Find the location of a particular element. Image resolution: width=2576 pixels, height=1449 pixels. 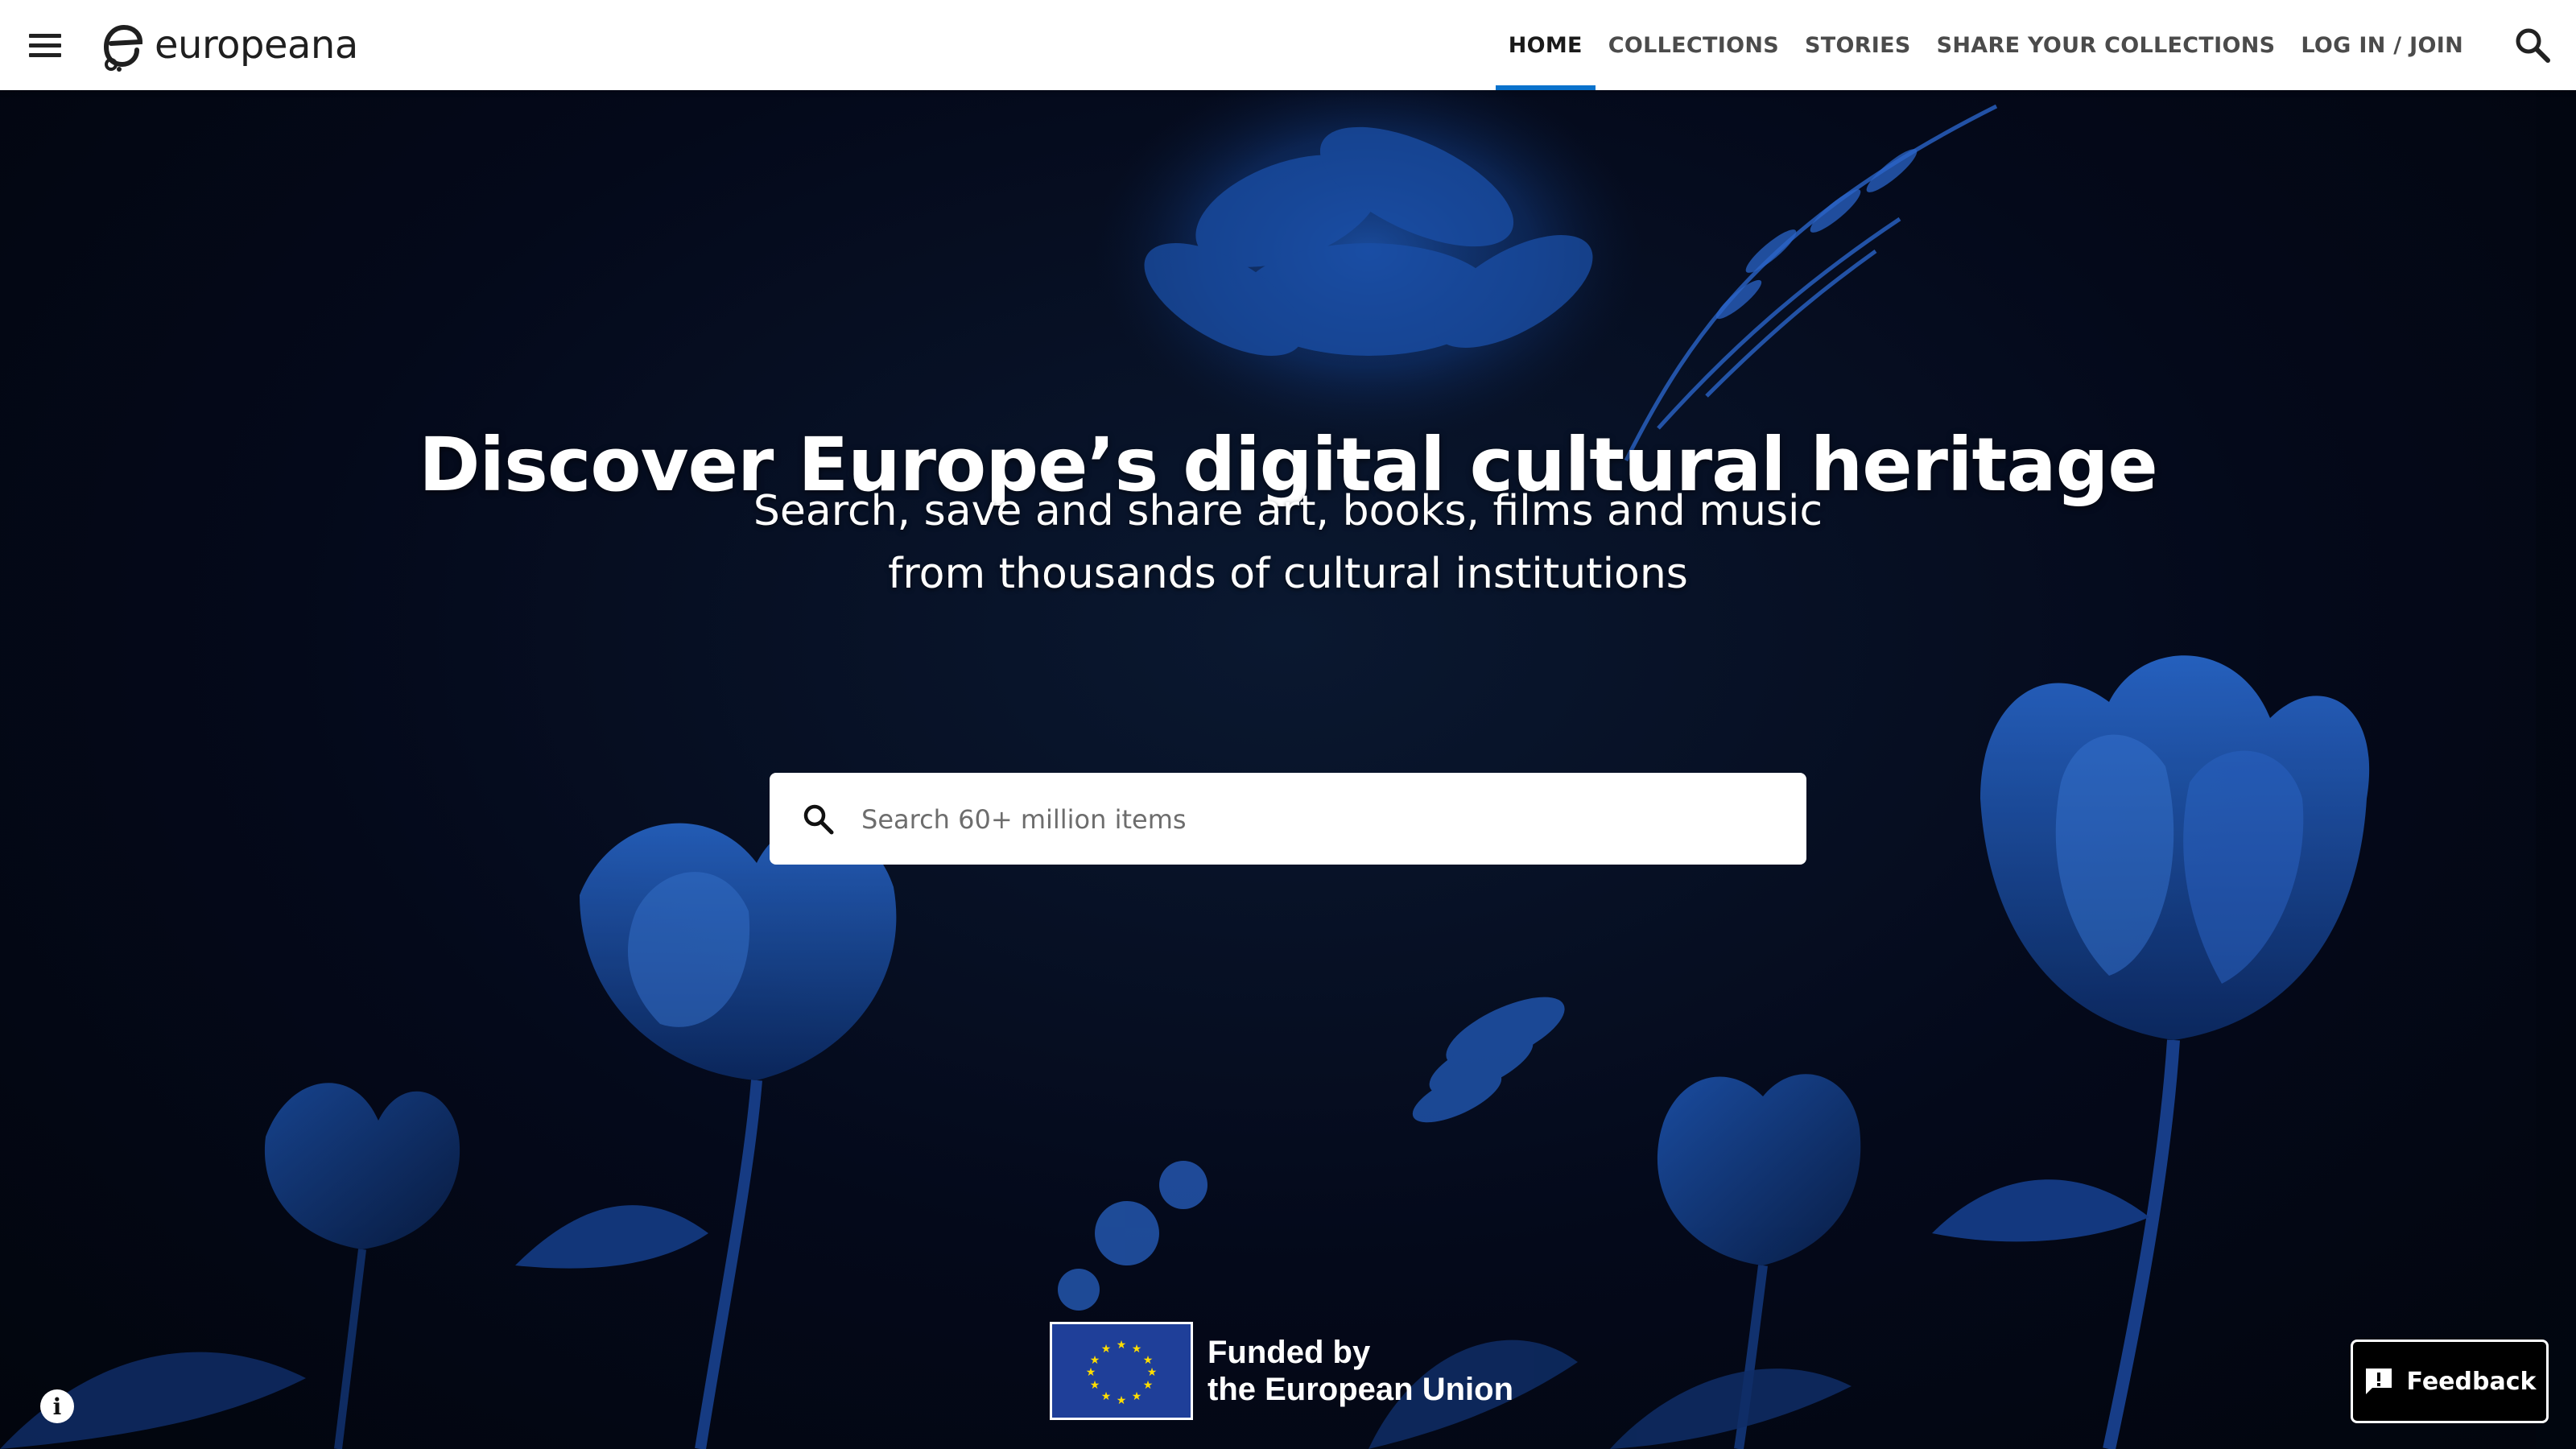

nav-share-your-collections: SHARE YOUR COLLECTIONS is located at coordinates (2106, 45).